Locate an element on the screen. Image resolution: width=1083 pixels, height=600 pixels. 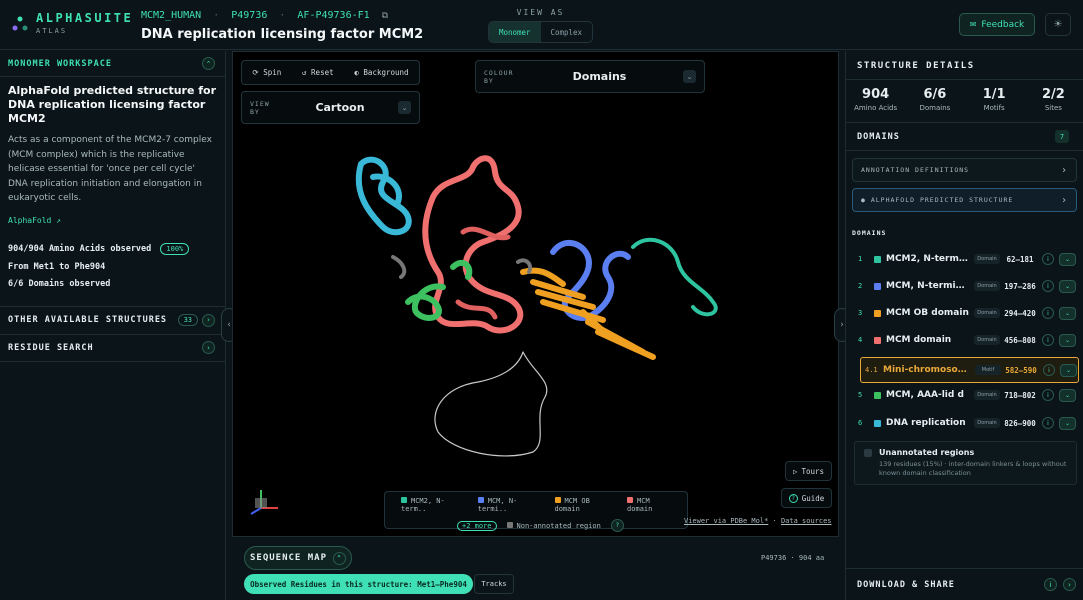
domain-row: 5 MCM, AAA-lid d Domain 718–802 i ⌄ is located at coordinates (968, 395).